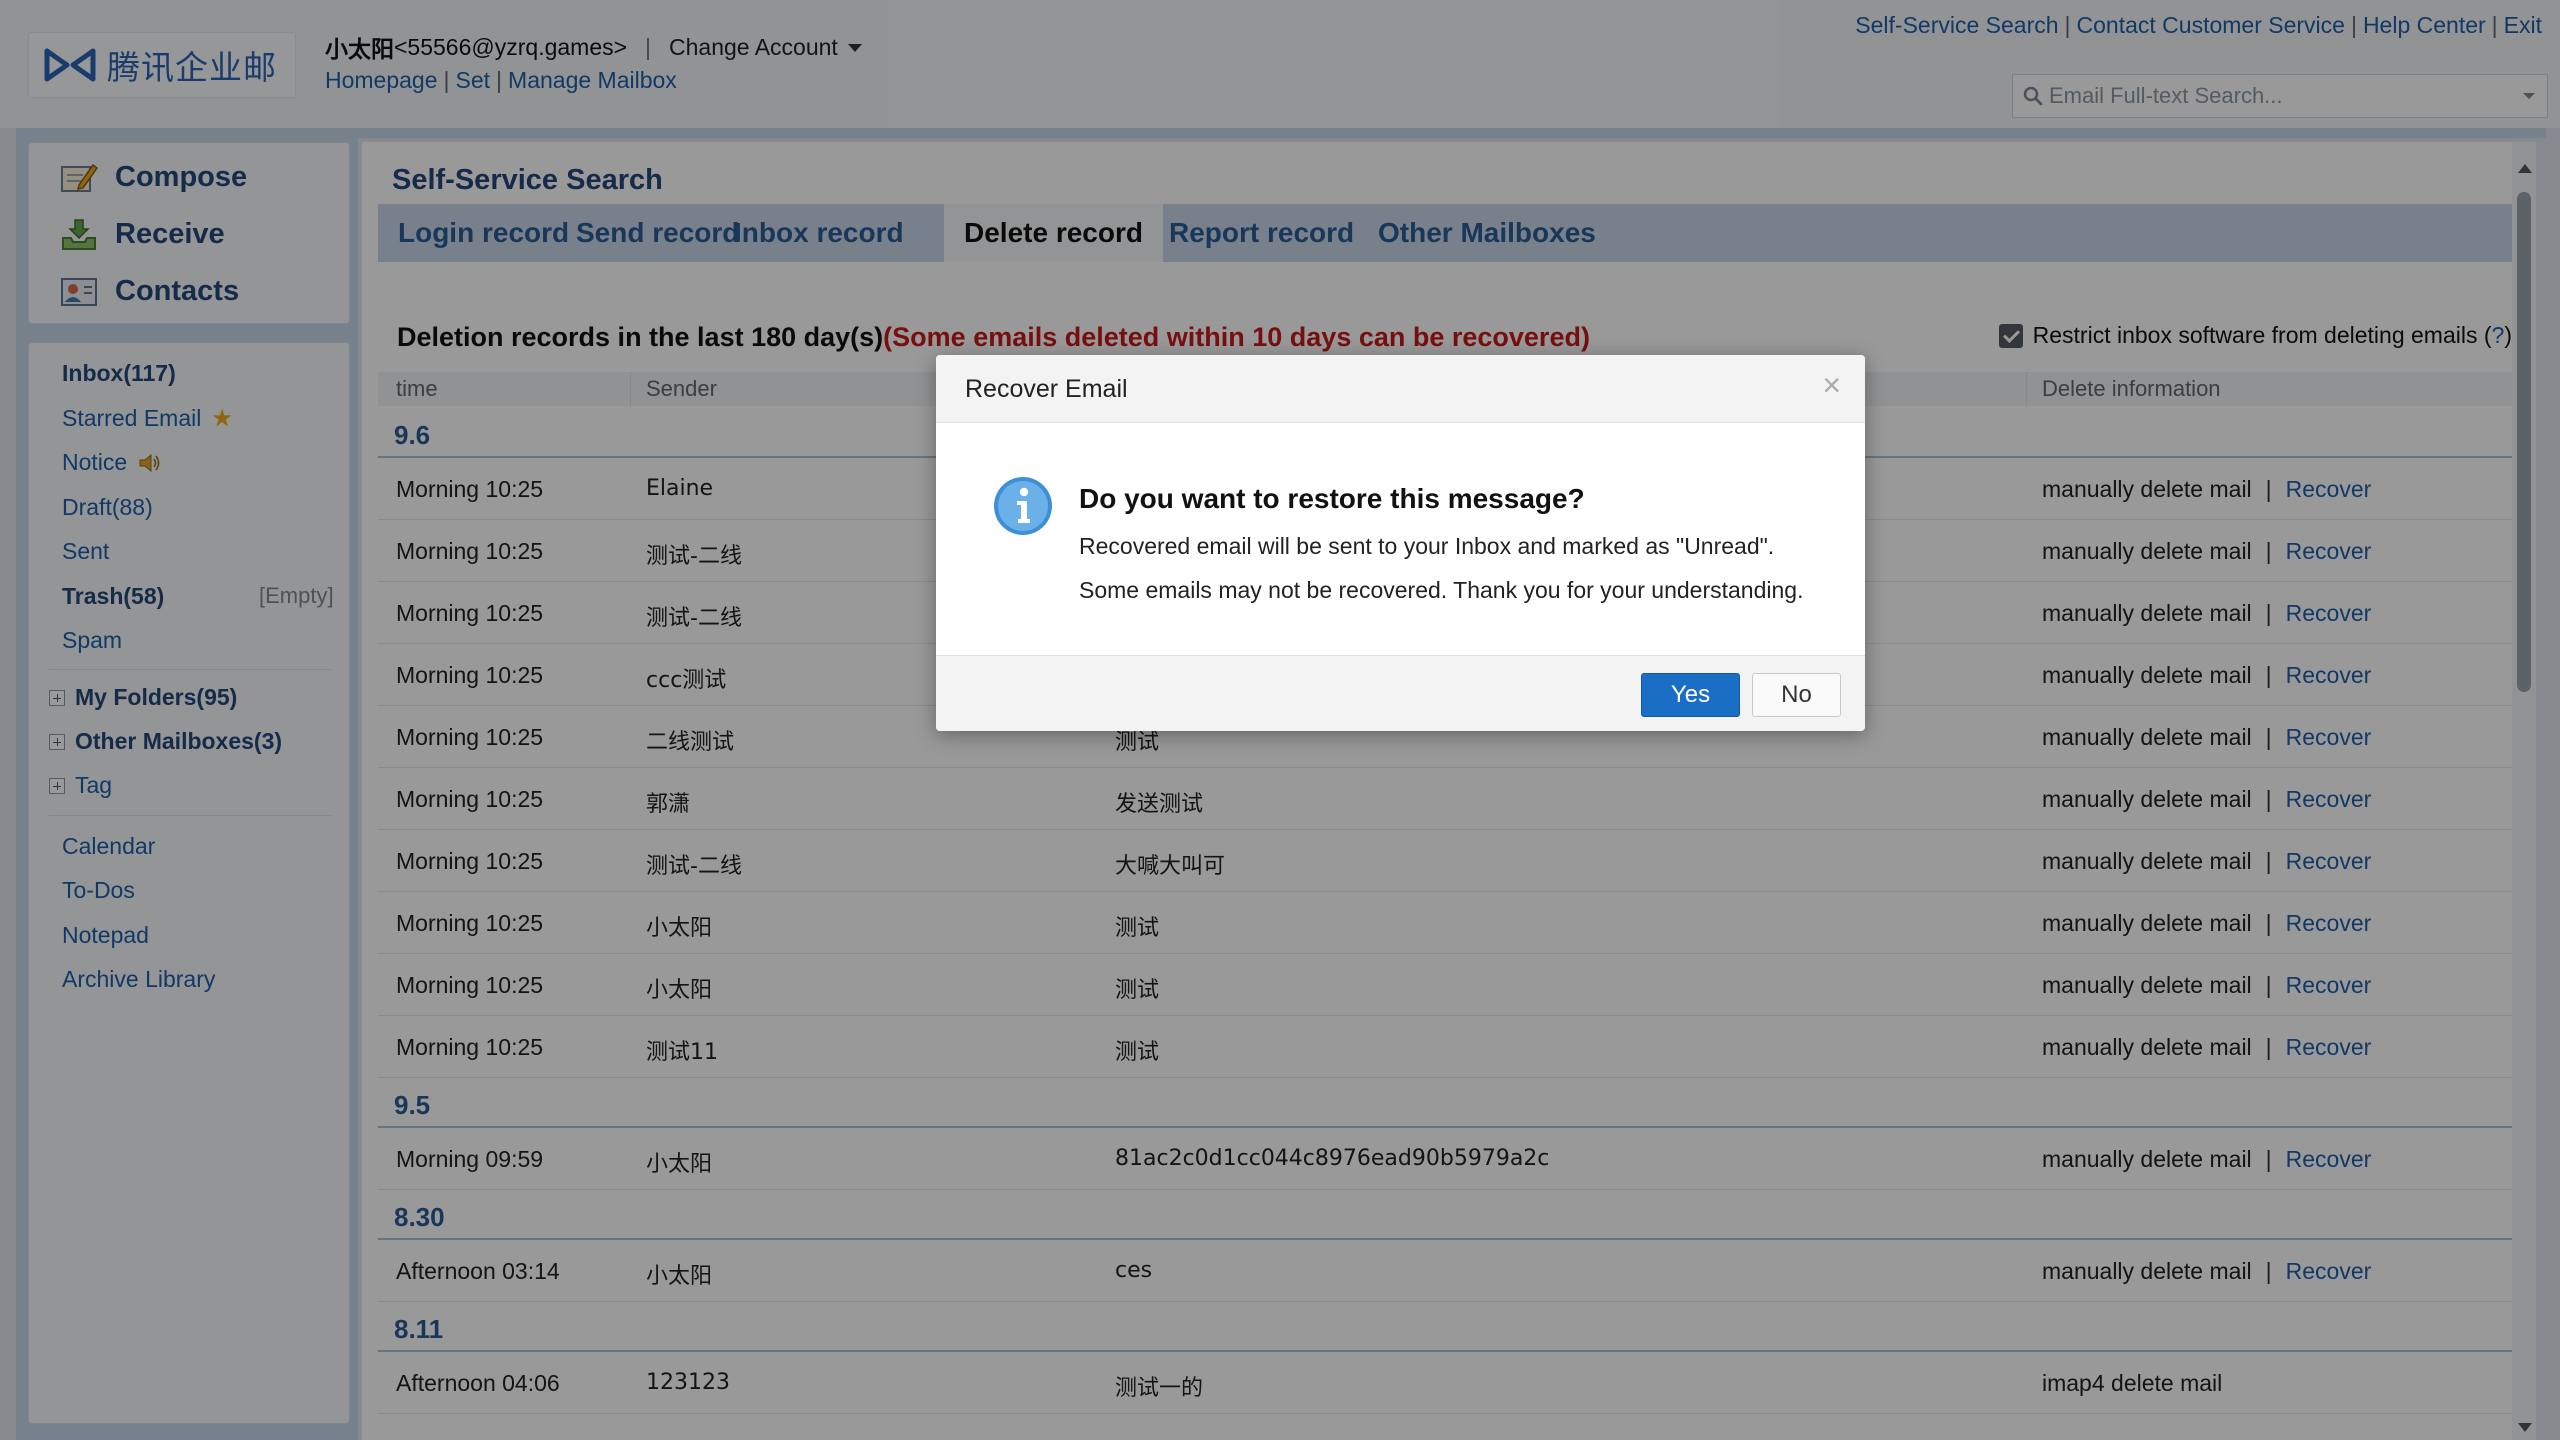 The image size is (2560, 1440). Describe the element at coordinates (1831, 385) in the screenshot. I see `close-icon: ×` at that location.